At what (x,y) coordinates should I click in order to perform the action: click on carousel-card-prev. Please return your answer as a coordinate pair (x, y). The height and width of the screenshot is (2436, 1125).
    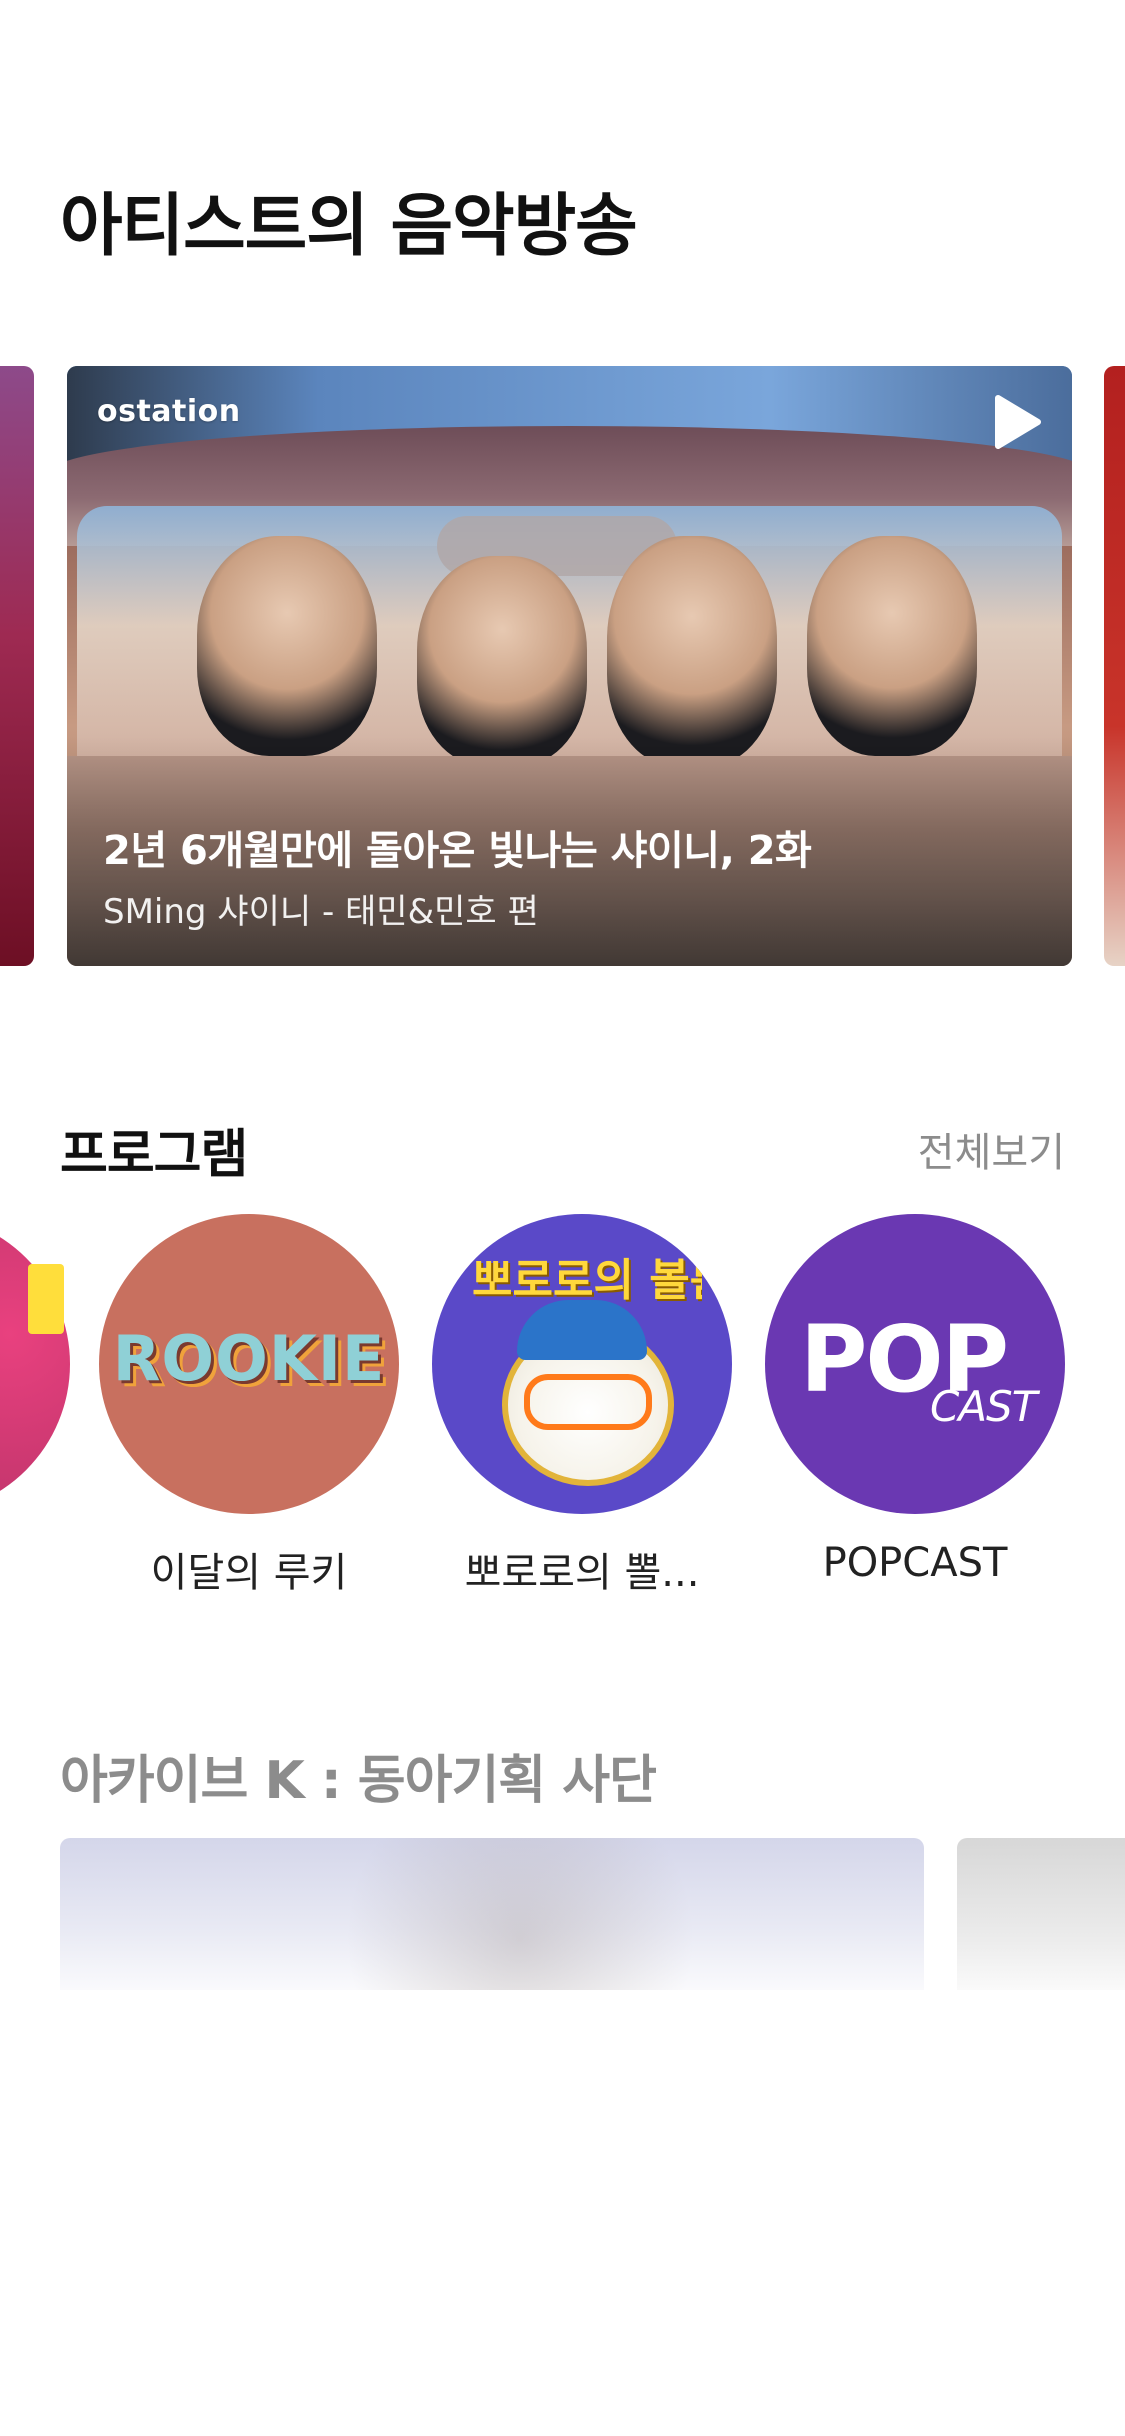
    Looking at the image, I should click on (17, 666).